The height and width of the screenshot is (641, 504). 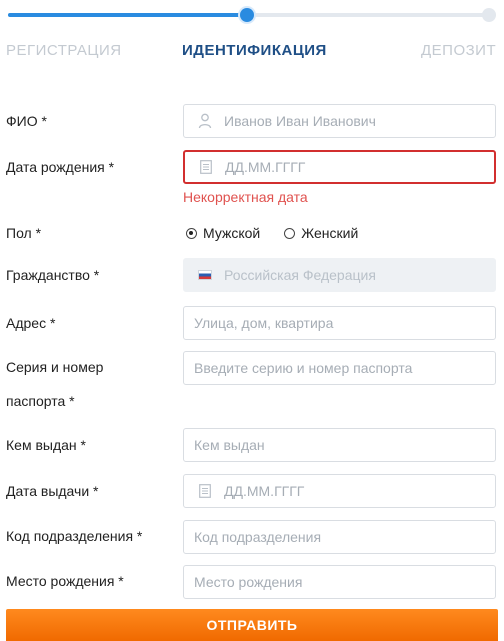 I want to click on passport-field: Введите серию и номер паспорта, so click(x=339, y=368).